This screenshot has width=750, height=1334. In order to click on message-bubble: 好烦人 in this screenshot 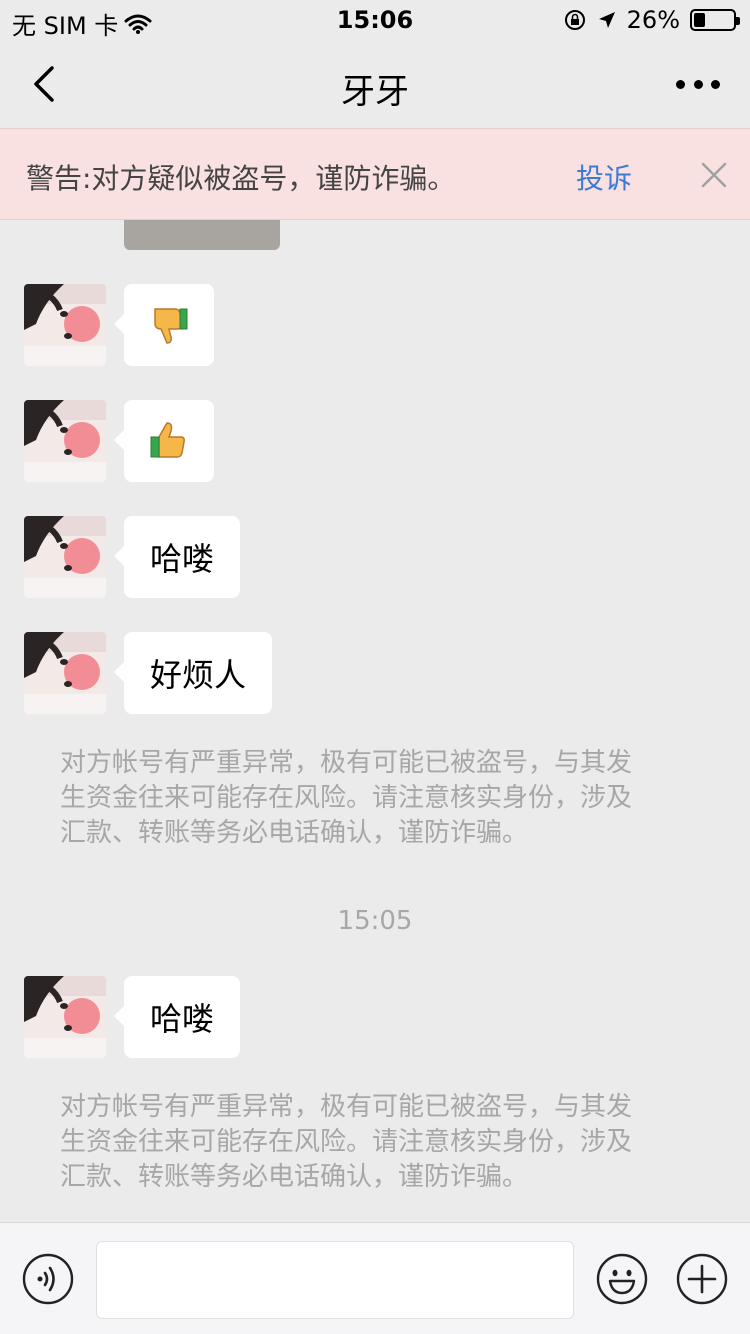, I will do `click(193, 673)`.